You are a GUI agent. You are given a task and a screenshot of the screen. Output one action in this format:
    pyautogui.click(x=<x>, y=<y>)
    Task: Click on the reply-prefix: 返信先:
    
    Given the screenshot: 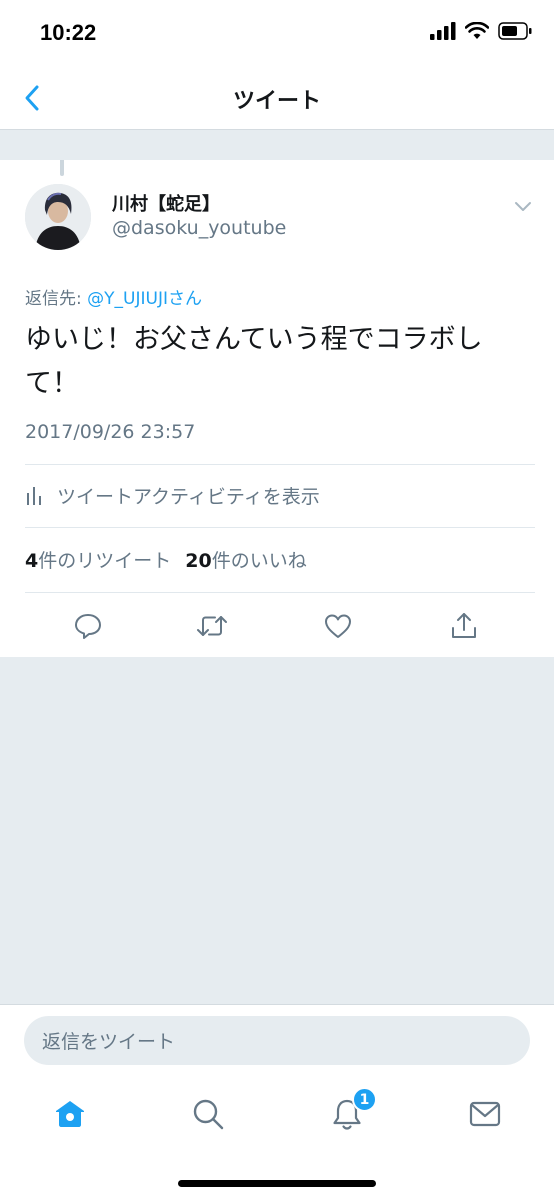 What is the action you would take?
    pyautogui.click(x=53, y=299)
    